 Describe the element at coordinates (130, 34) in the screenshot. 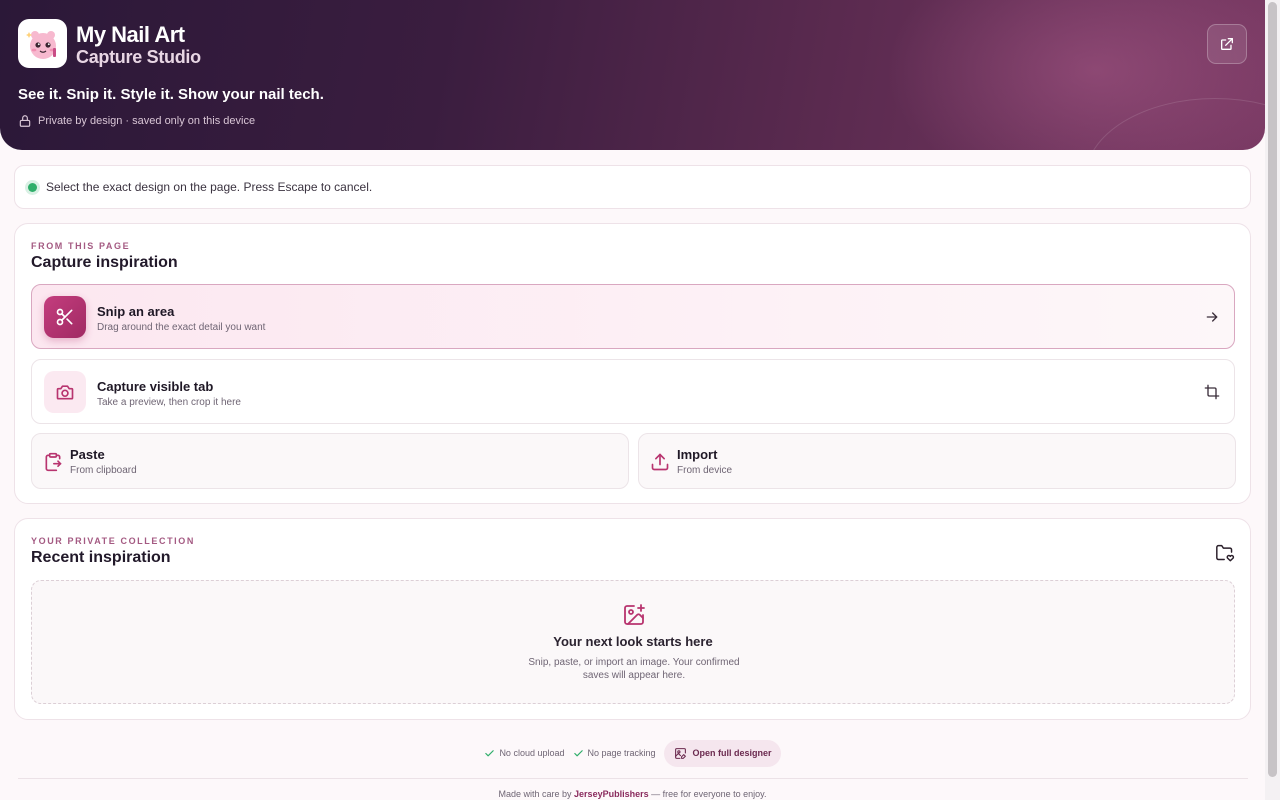

I see `app-title: My Nail Art` at that location.